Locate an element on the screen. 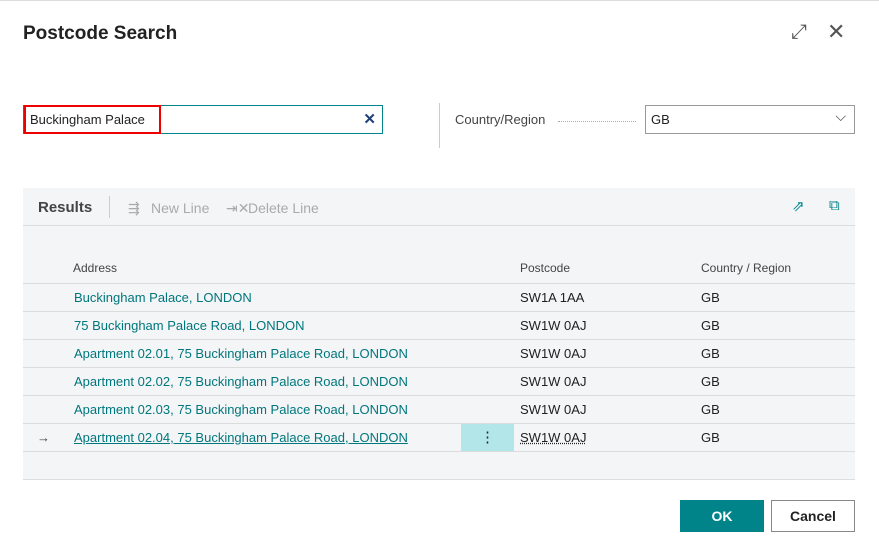  table-row: Buckingham Palace, LONDON SW1A 1AA GB is located at coordinates (439, 297).